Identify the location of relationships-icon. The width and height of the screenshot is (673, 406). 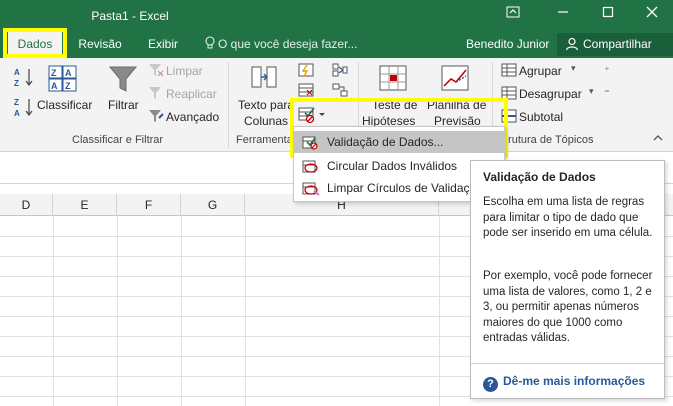
(340, 91).